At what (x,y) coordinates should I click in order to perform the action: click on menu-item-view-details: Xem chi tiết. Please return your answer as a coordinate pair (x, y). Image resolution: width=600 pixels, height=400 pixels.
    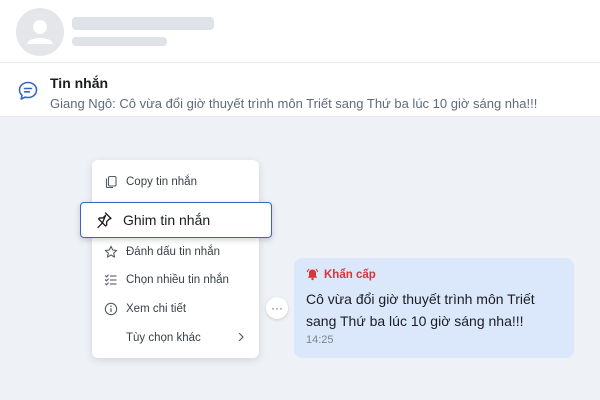
    Looking at the image, I should click on (175, 309).